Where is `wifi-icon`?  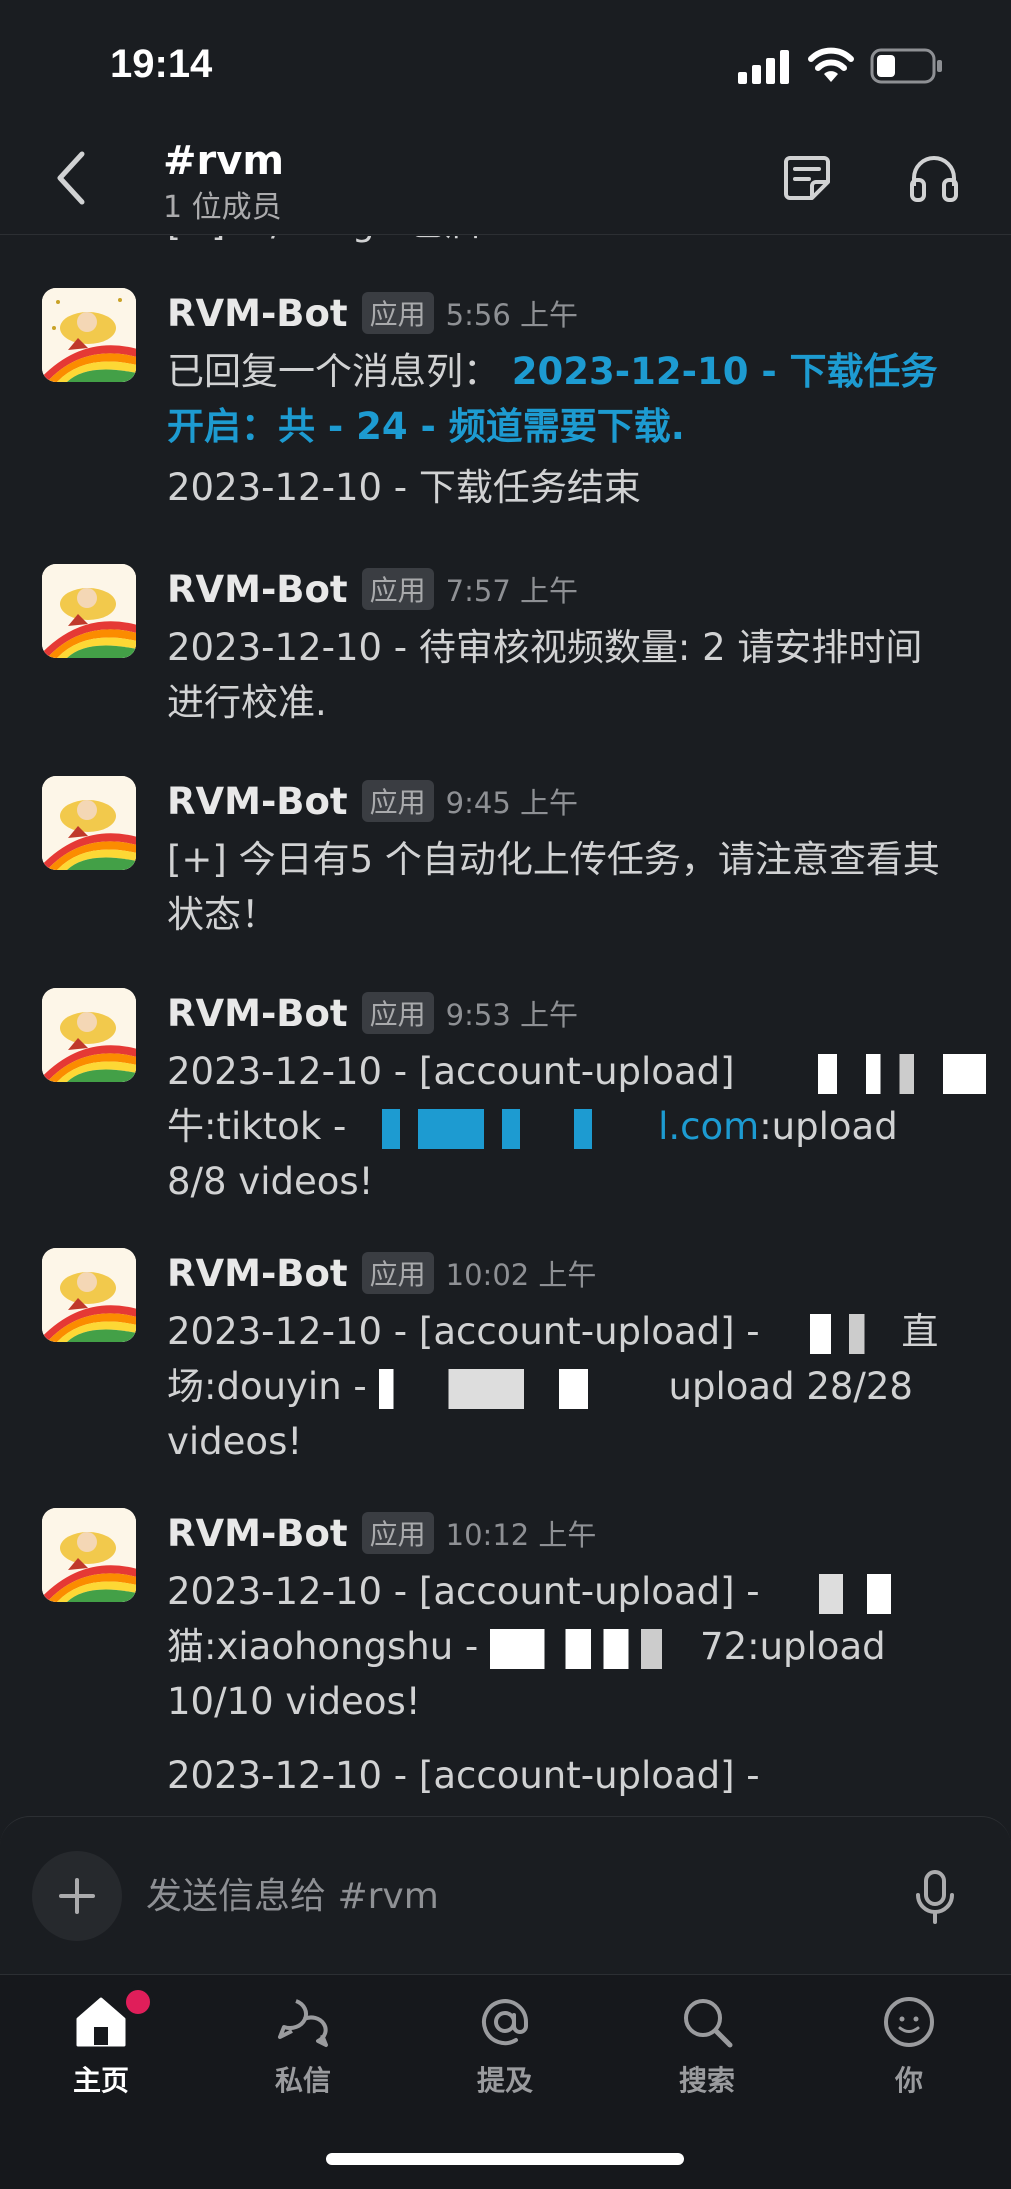
wifi-icon is located at coordinates (831, 64).